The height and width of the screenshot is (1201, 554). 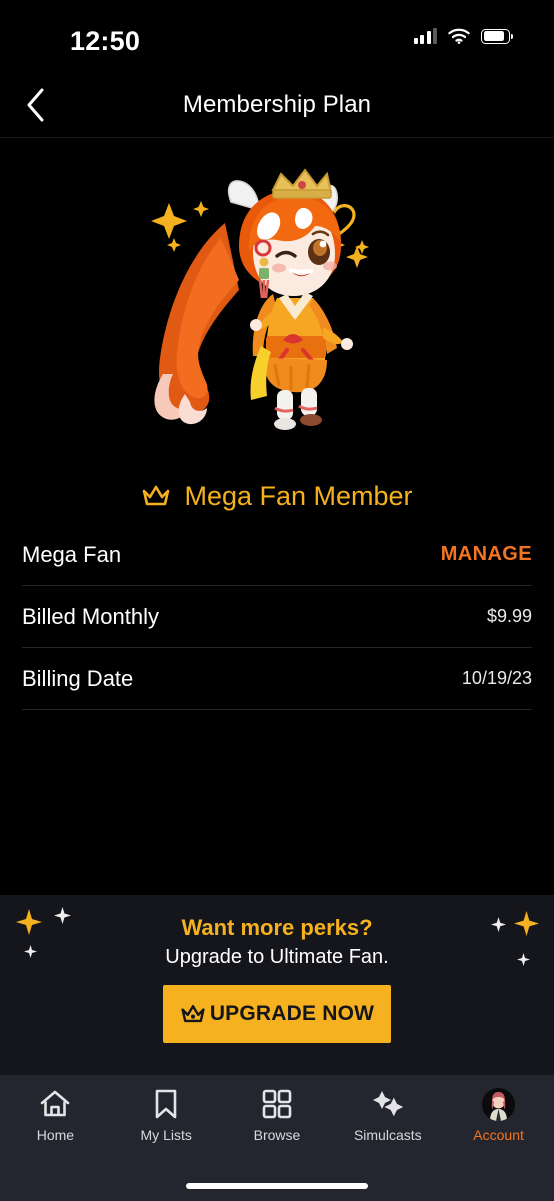 I want to click on avatar-icon, so click(x=499, y=1104).